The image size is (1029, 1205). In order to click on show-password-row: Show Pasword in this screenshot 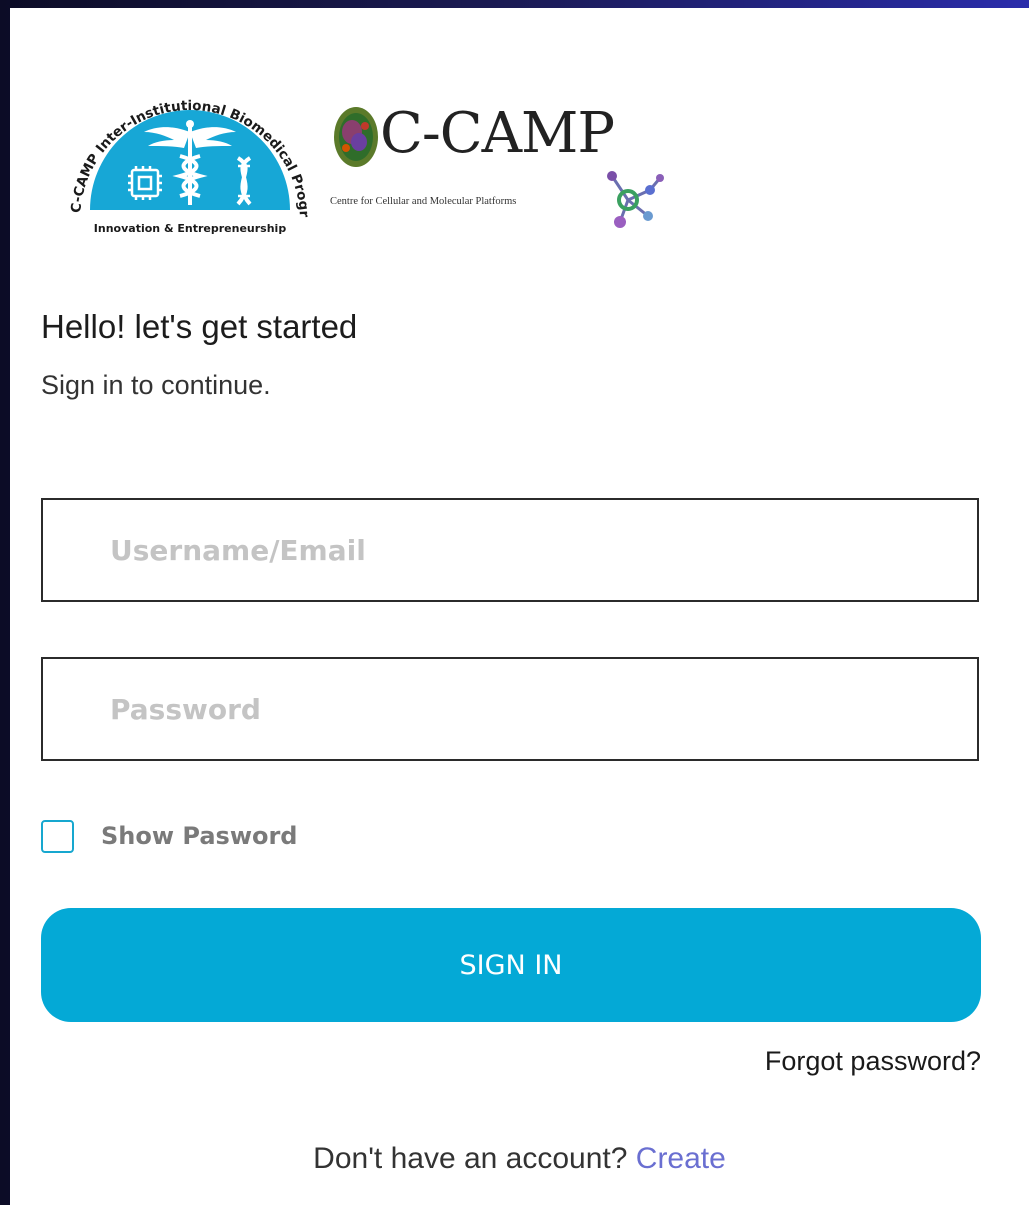, I will do `click(169, 836)`.